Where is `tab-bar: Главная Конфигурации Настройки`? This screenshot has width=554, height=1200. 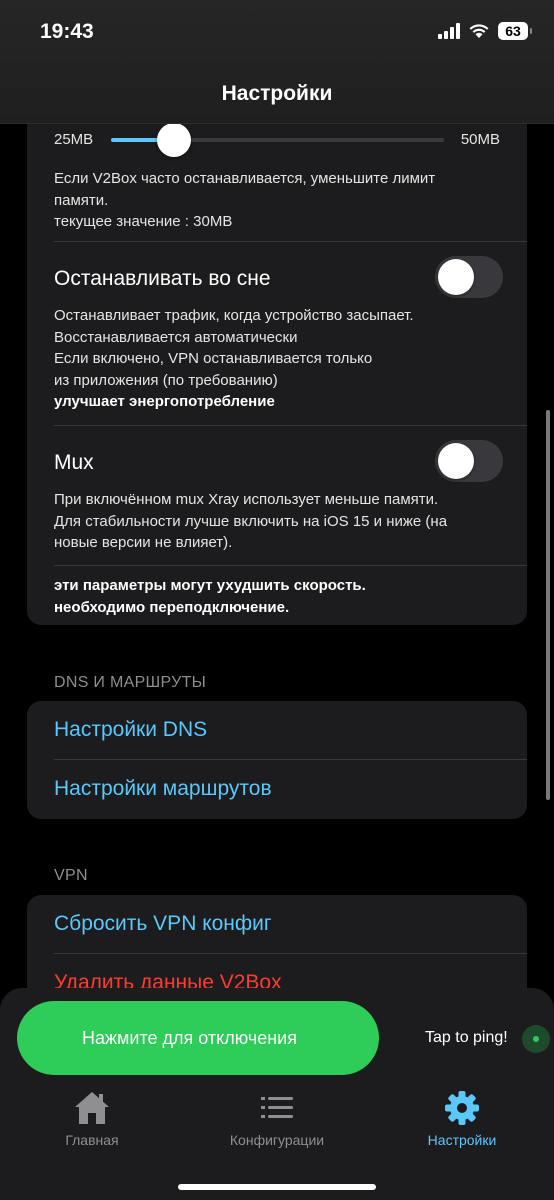
tab-bar: Главная Конфигурации Настройки is located at coordinates (277, 1128).